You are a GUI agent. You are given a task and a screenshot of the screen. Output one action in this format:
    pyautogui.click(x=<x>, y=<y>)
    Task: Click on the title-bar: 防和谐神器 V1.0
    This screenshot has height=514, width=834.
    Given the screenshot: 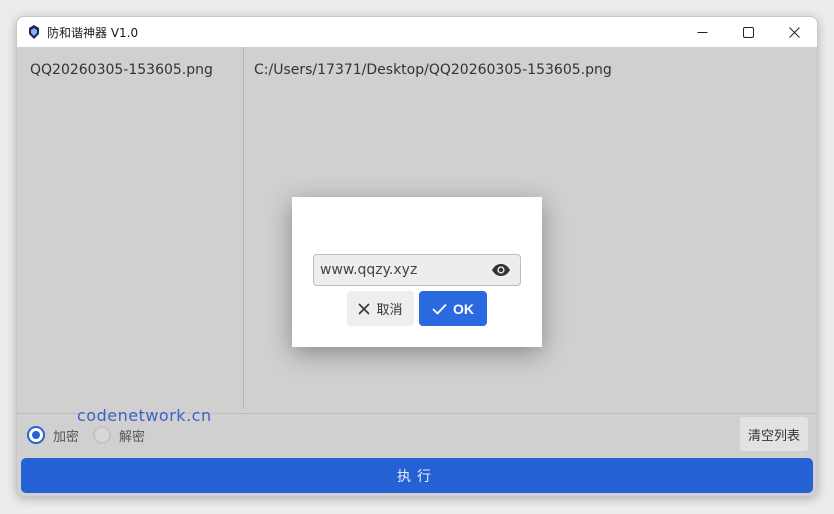 What is the action you would take?
    pyautogui.click(x=417, y=32)
    